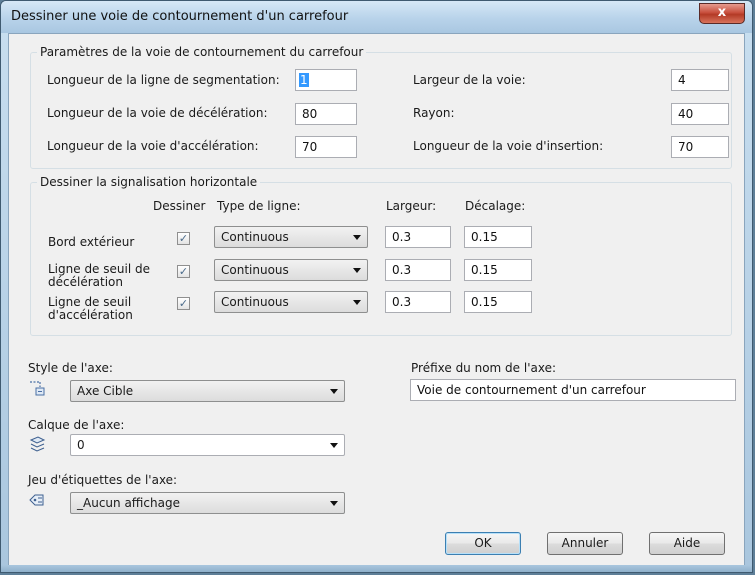 Image resolution: width=755 pixels, height=575 pixels. I want to click on insertion-lane-length-input: 70, so click(700, 147).